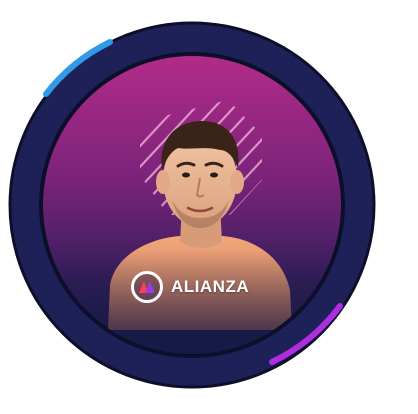 Image resolution: width=418 pixels, height=414 pixels. What do you see at coordinates (210, 286) in the screenshot?
I see `brand-name: ALIANZA` at bounding box center [210, 286].